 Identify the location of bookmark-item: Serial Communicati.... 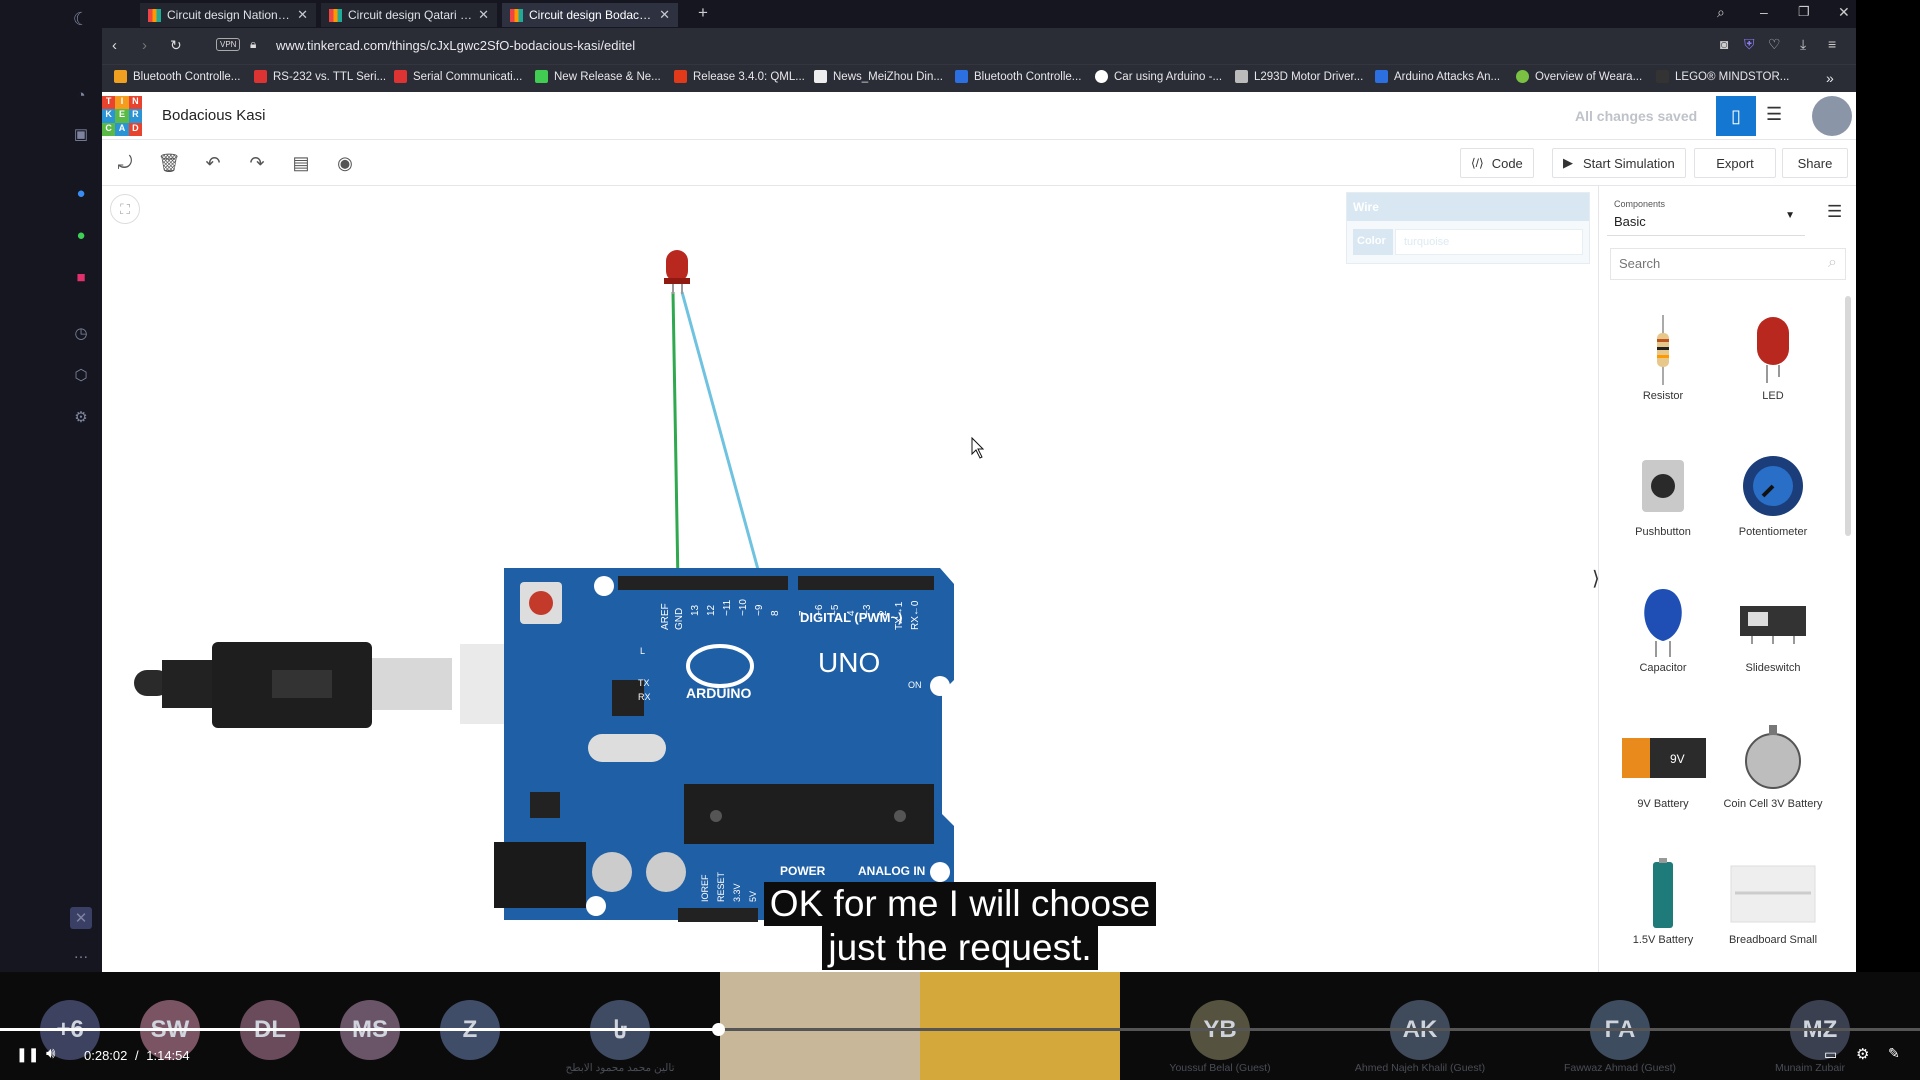
(458, 76).